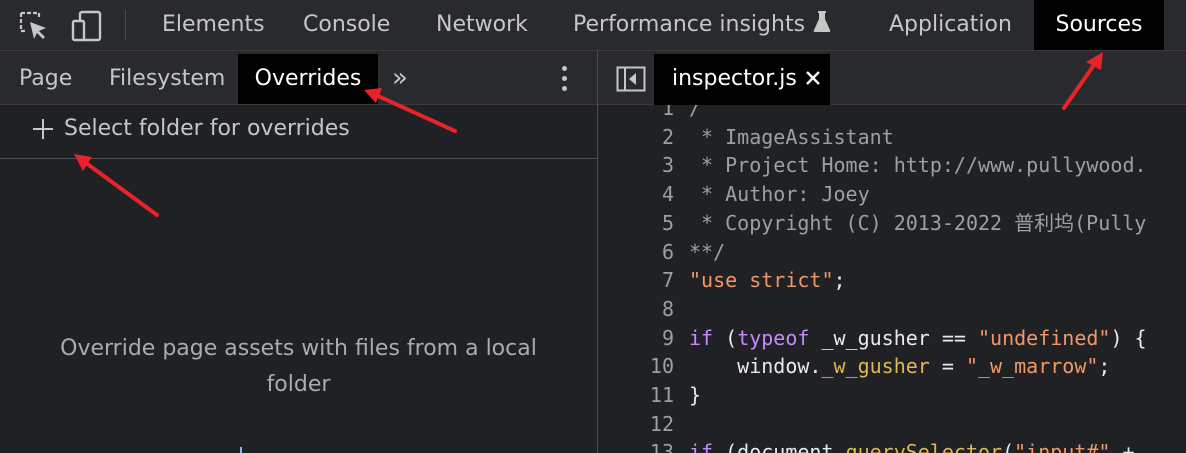 The height and width of the screenshot is (453, 1186). I want to click on code-token: **/, so click(707, 251).